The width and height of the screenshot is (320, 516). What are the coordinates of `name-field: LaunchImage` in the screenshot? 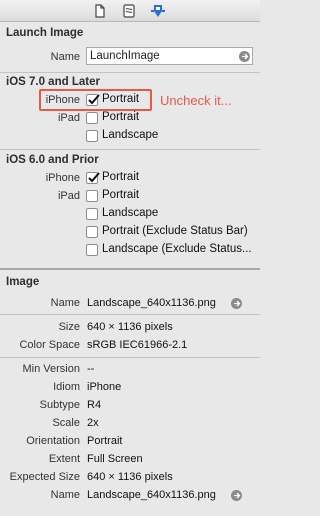 It's located at (169, 56).